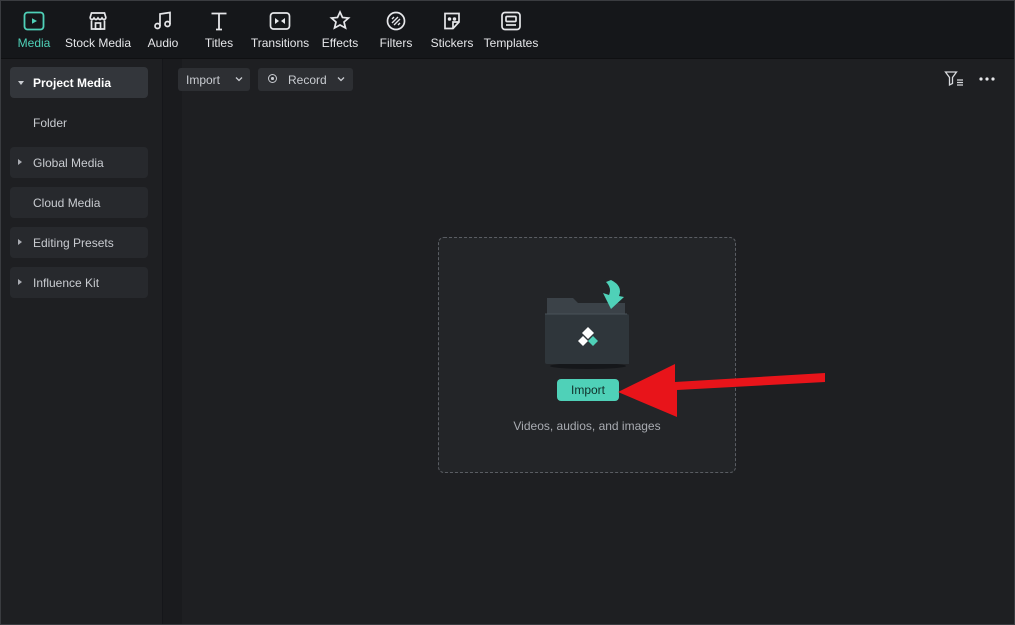  I want to click on sidebar-item-project-media: Project Media, so click(79, 82).